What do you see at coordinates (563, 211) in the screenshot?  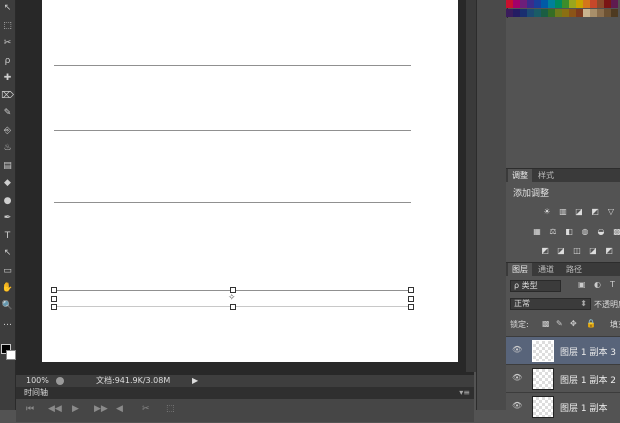 I see `adjustment-row1-2-icon: ▥` at bounding box center [563, 211].